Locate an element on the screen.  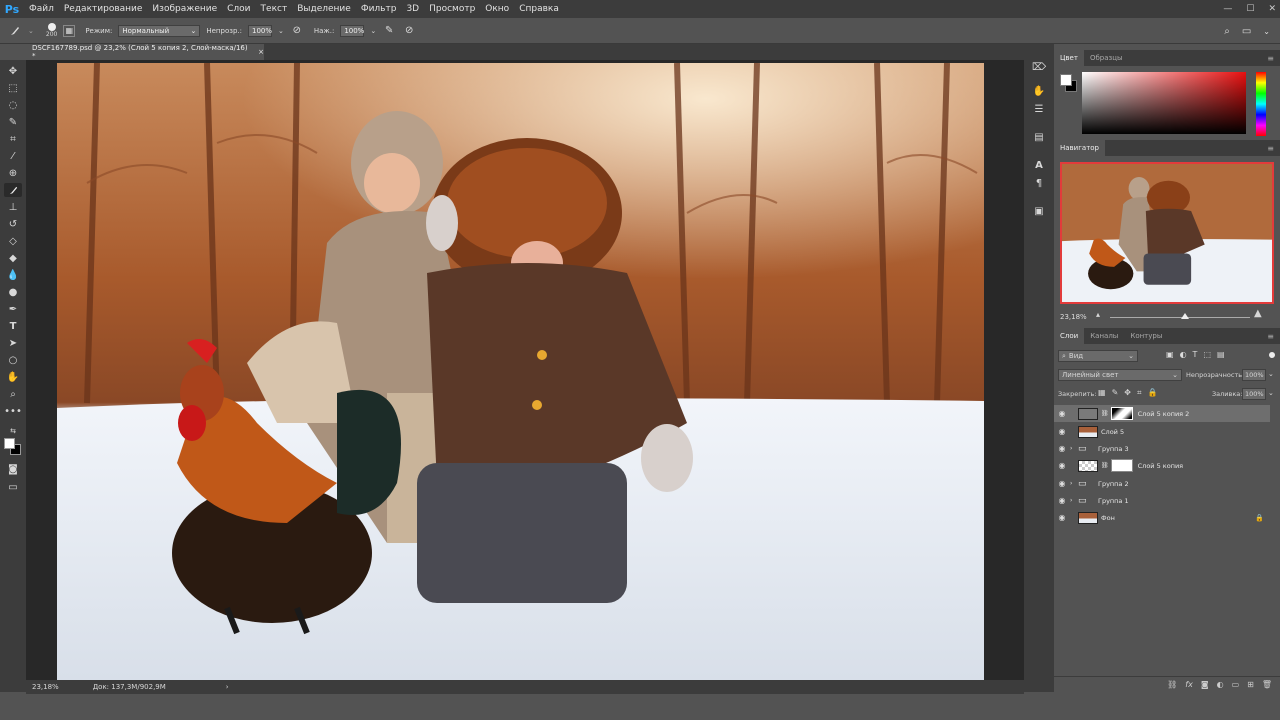
libraries-panel-icon: ▣ is located at coordinates (1039, 211).